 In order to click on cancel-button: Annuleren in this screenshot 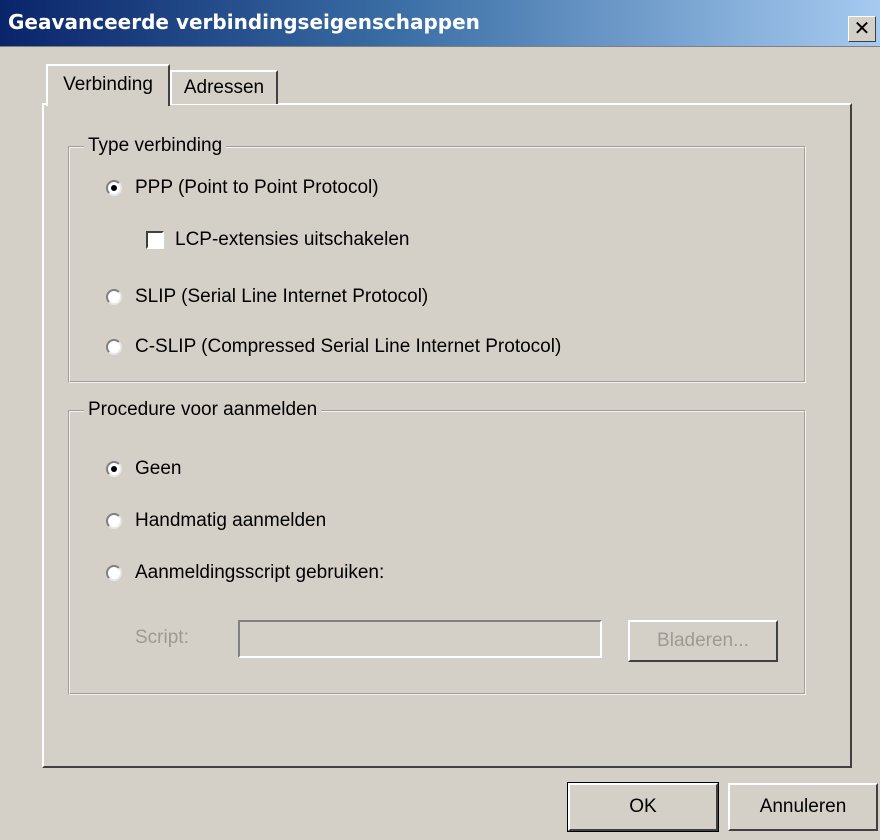, I will do `click(803, 807)`.